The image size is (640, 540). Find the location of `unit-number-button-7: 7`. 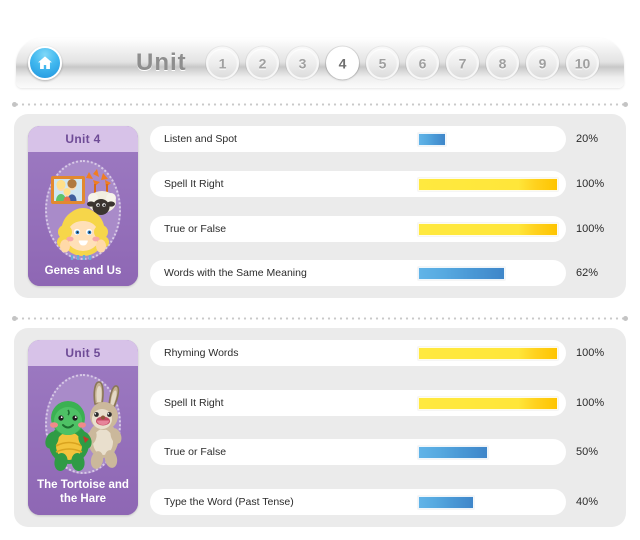

unit-number-button-7: 7 is located at coordinates (462, 63).